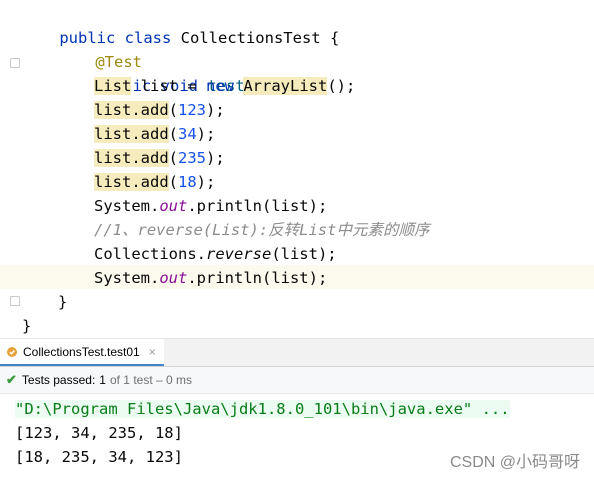 This screenshot has height=477, width=594. I want to click on code-line-annotation: @Test, so click(100, 48).